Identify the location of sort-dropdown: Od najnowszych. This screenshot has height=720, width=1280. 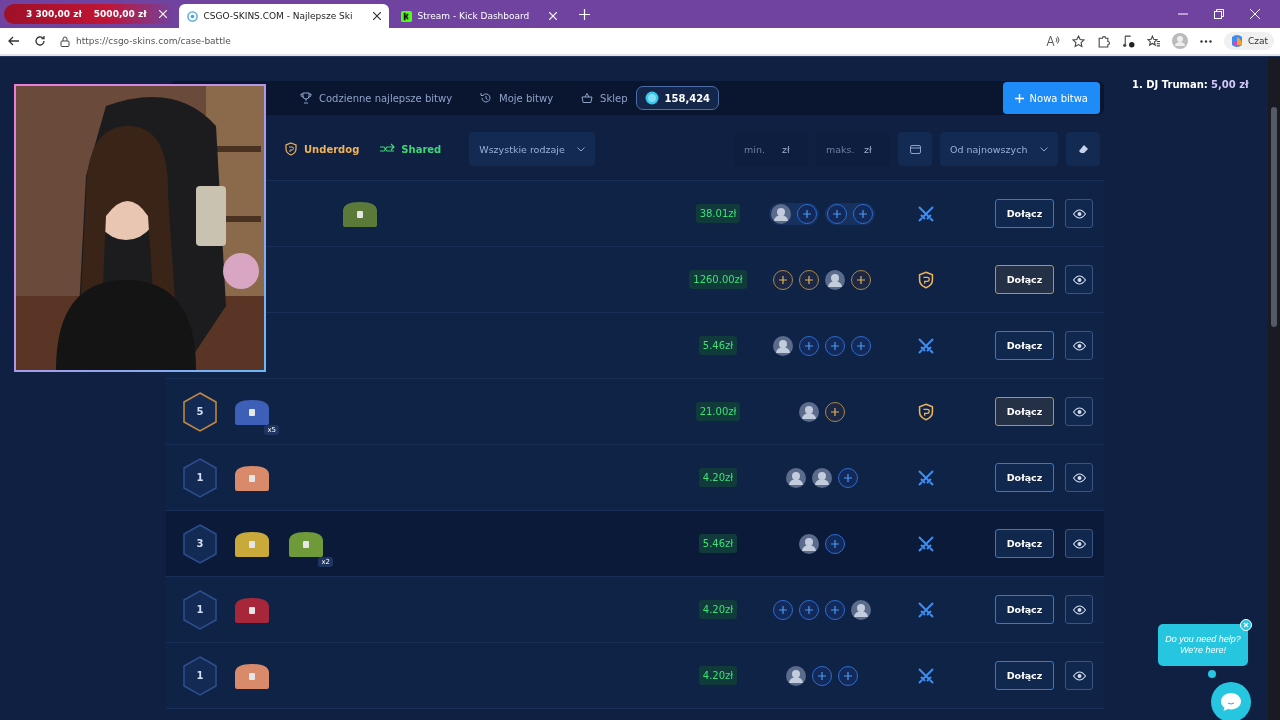
(999, 149).